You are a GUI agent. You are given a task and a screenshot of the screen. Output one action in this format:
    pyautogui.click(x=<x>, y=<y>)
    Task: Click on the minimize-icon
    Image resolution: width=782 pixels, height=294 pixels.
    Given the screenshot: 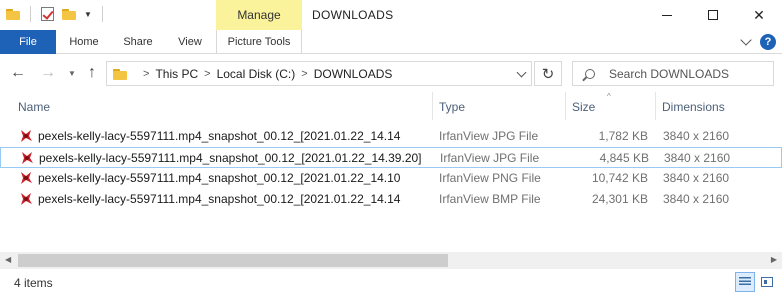 What is the action you would take?
    pyautogui.click(x=667, y=15)
    